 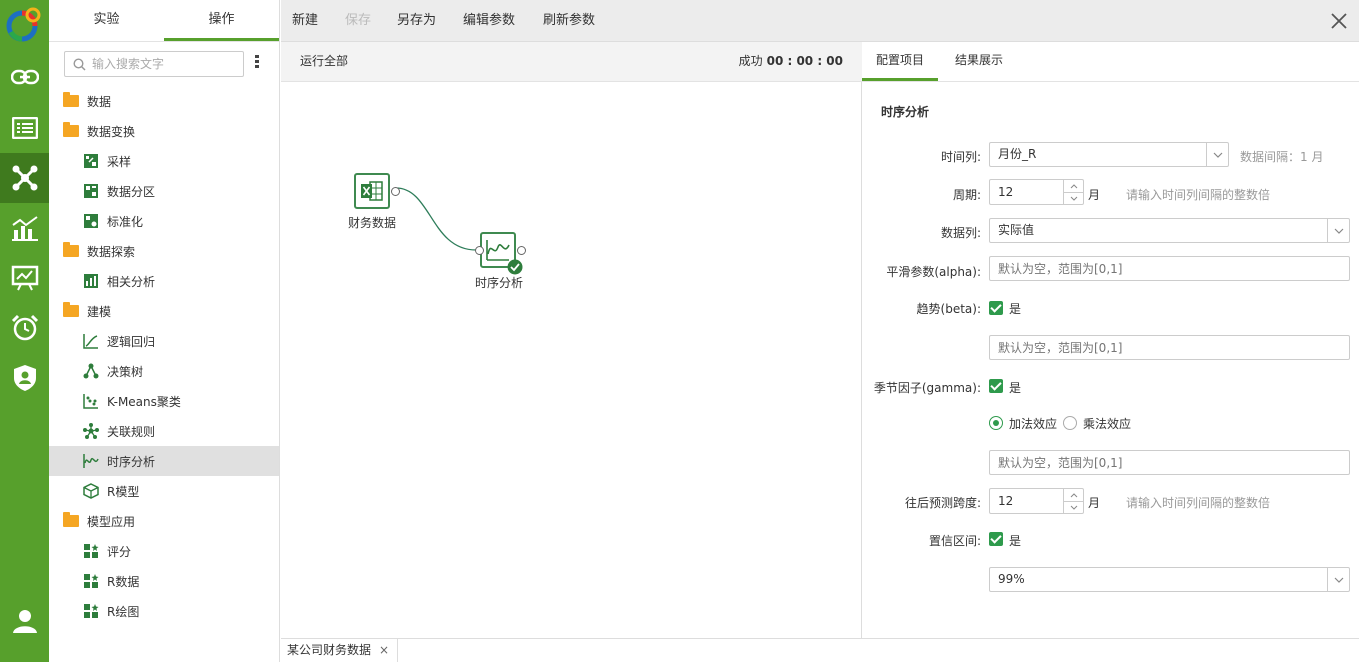 I want to click on run-status: 成功 00 : 00 : 00, so click(x=791, y=61).